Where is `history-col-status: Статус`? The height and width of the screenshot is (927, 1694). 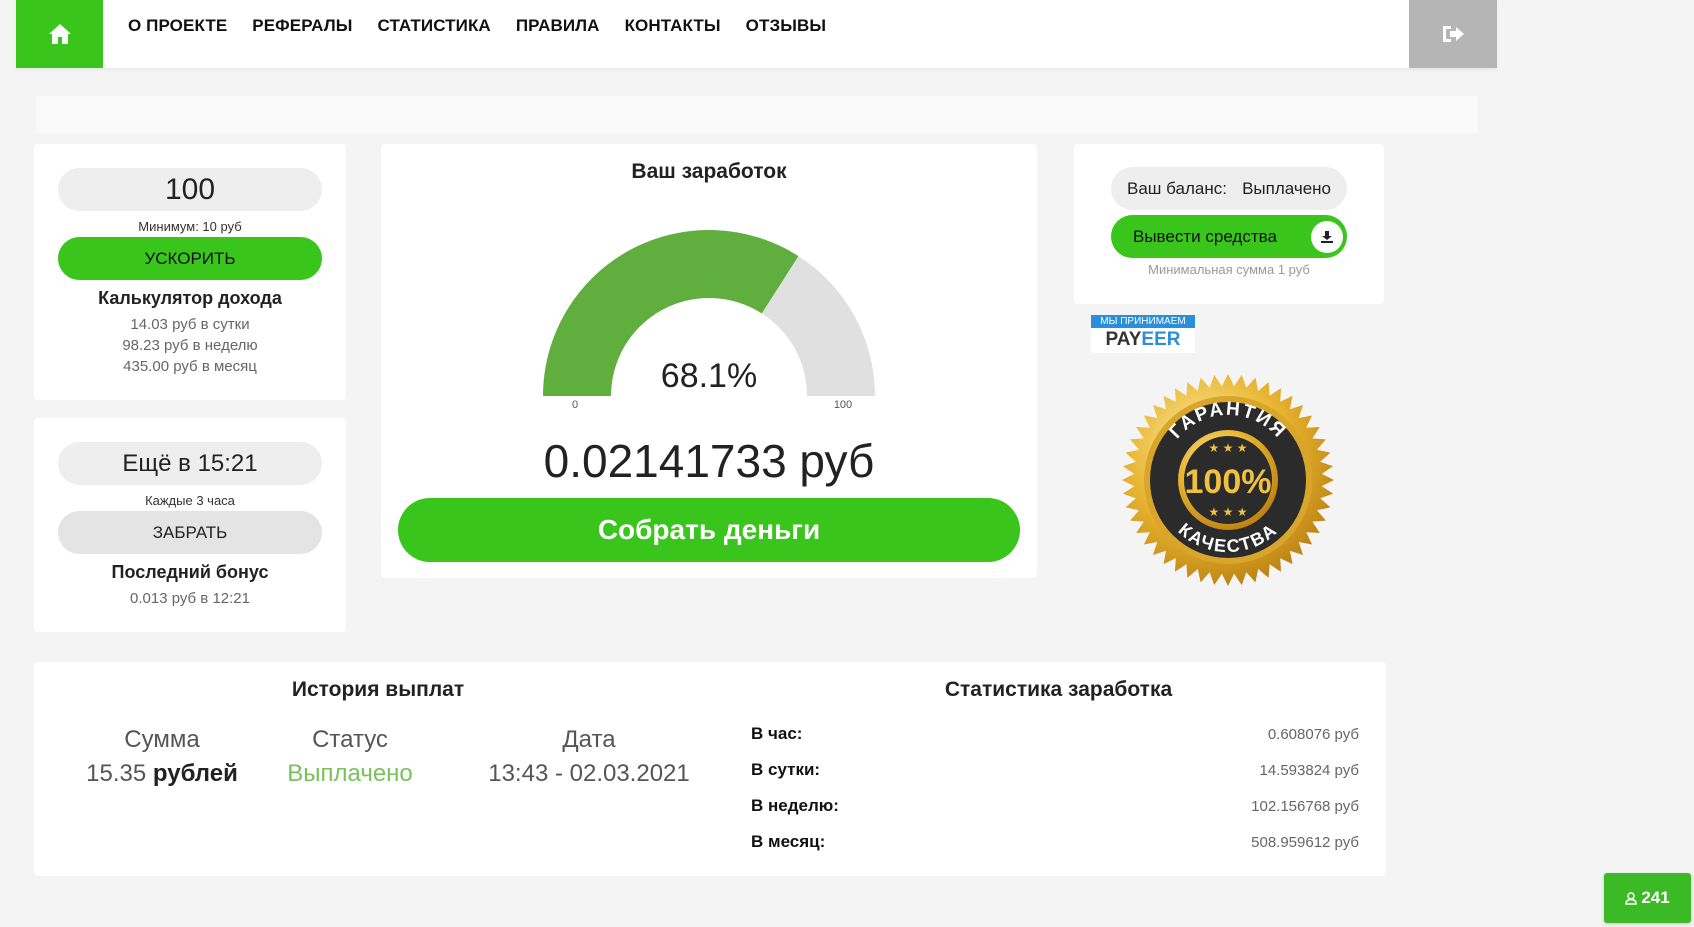 history-col-status: Статус is located at coordinates (350, 739).